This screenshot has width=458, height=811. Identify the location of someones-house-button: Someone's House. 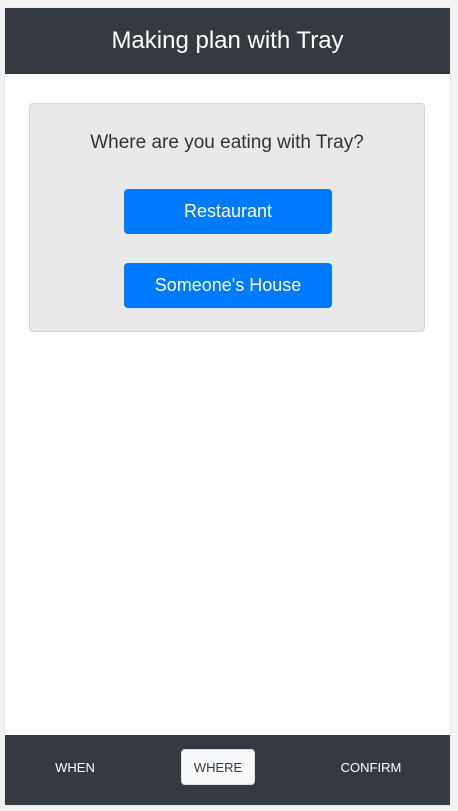
(228, 285).